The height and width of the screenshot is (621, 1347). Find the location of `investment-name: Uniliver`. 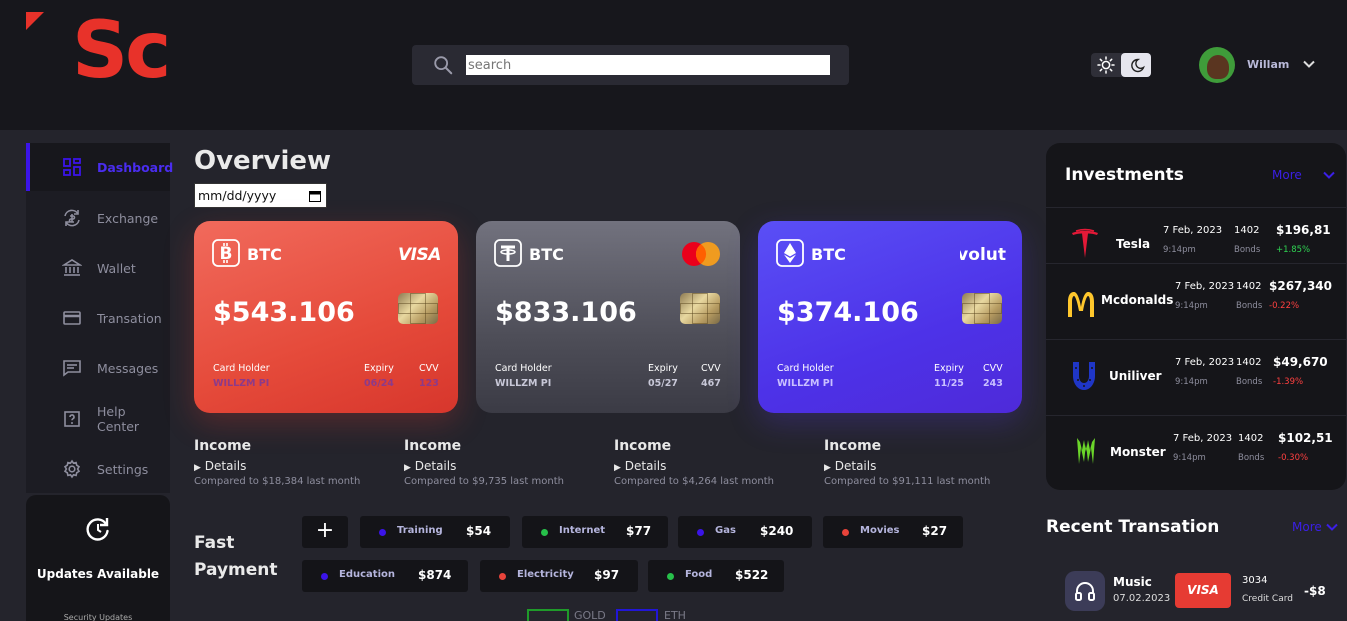

investment-name: Uniliver is located at coordinates (1135, 376).